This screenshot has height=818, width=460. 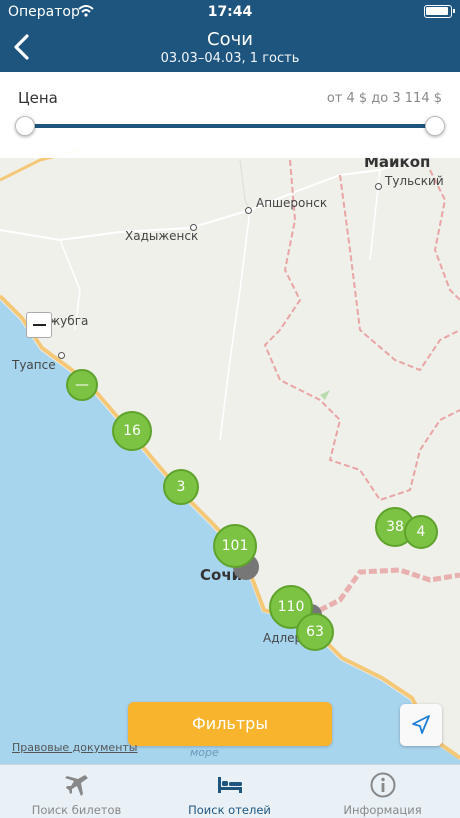 What do you see at coordinates (292, 203) in the screenshot?
I see `city-apsheronsk: Апшеронск` at bounding box center [292, 203].